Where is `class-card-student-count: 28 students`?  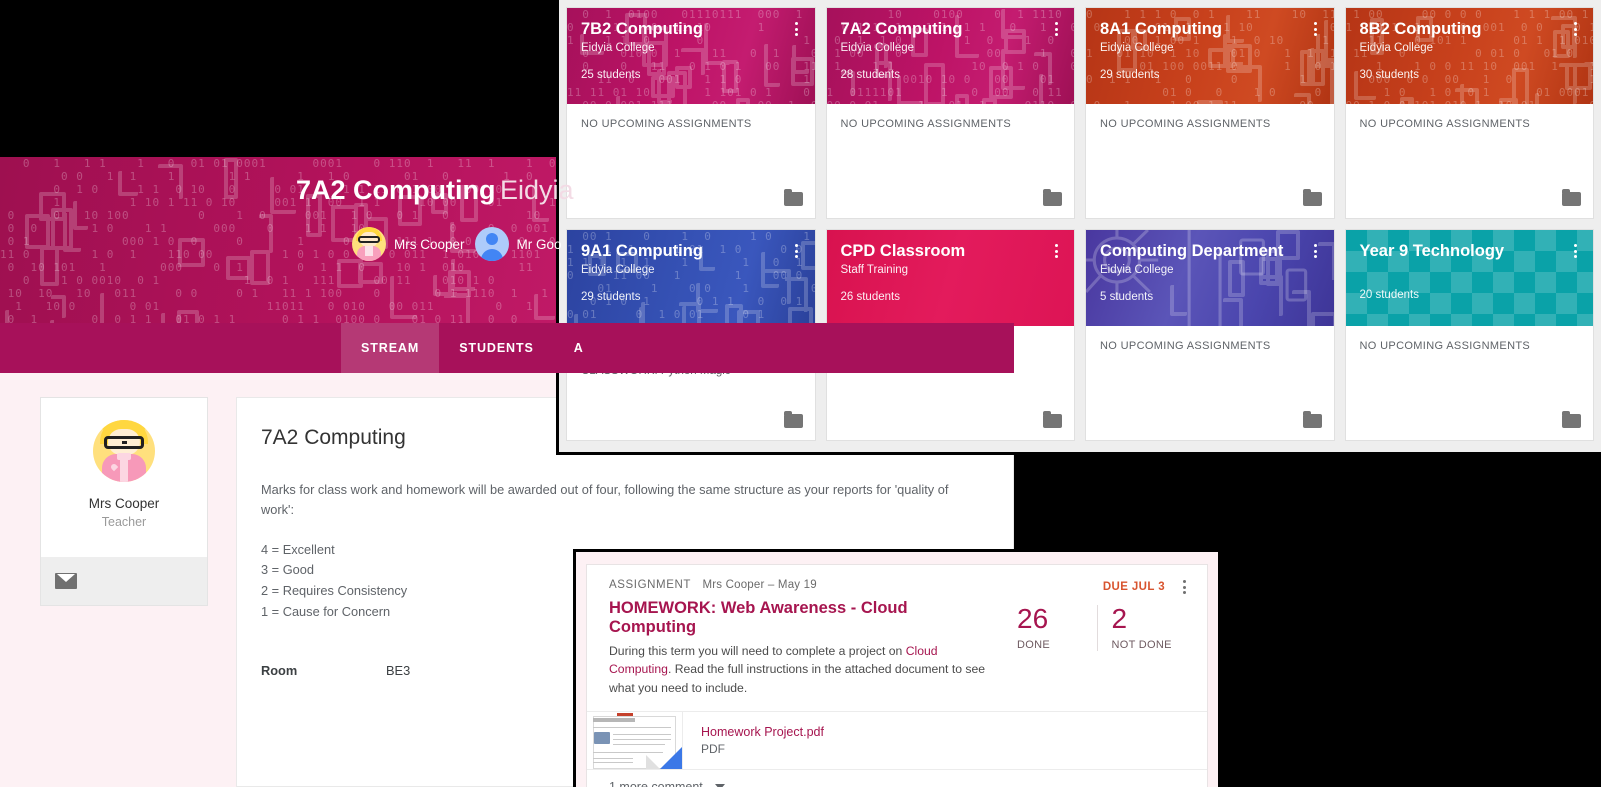 class-card-student-count: 28 students is located at coordinates (870, 74).